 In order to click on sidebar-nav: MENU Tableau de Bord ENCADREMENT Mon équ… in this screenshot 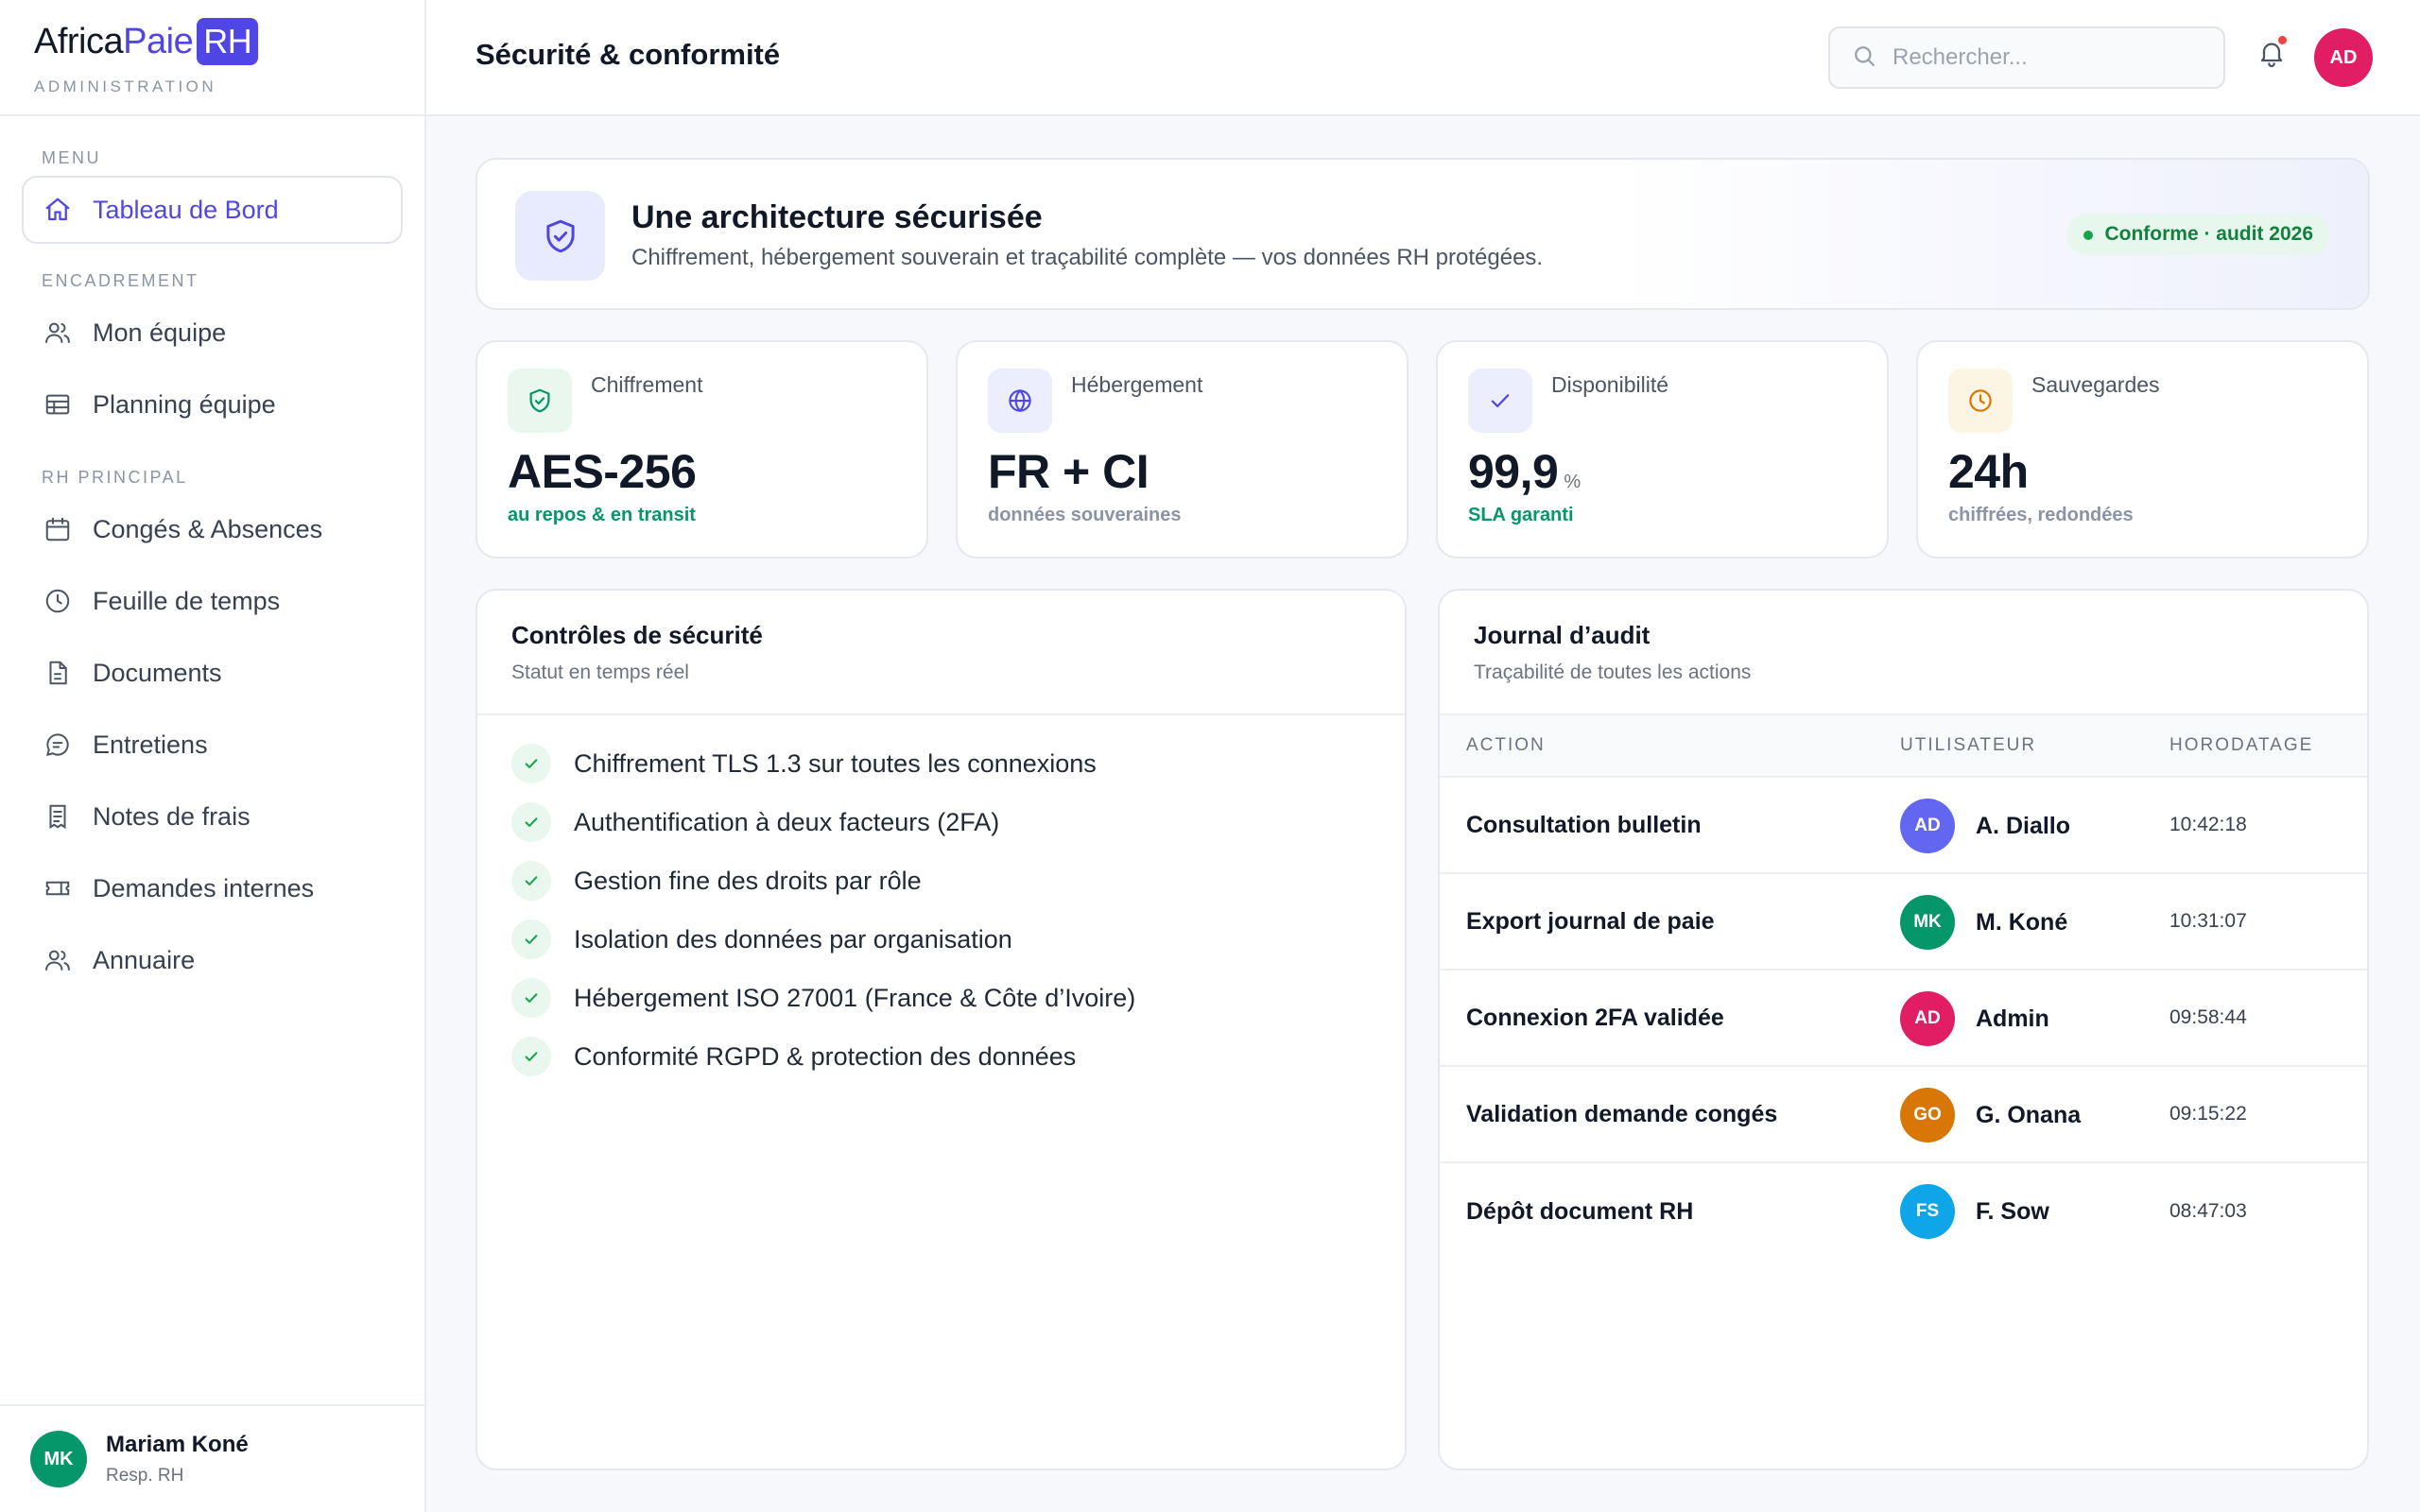, I will do `click(212, 556)`.